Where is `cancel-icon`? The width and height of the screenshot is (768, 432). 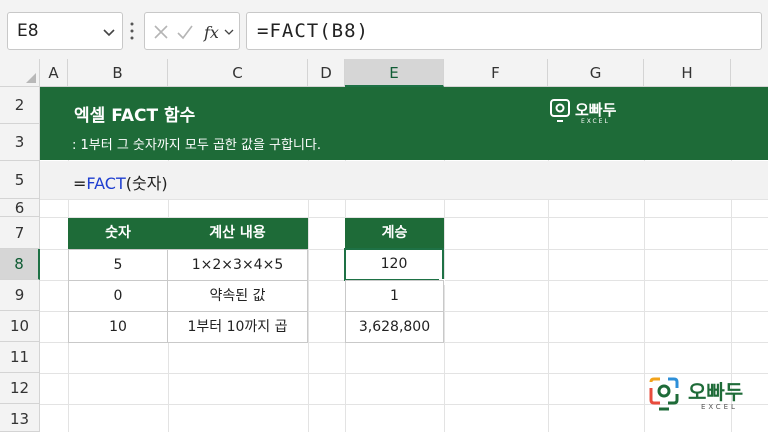
cancel-icon is located at coordinates (161, 32).